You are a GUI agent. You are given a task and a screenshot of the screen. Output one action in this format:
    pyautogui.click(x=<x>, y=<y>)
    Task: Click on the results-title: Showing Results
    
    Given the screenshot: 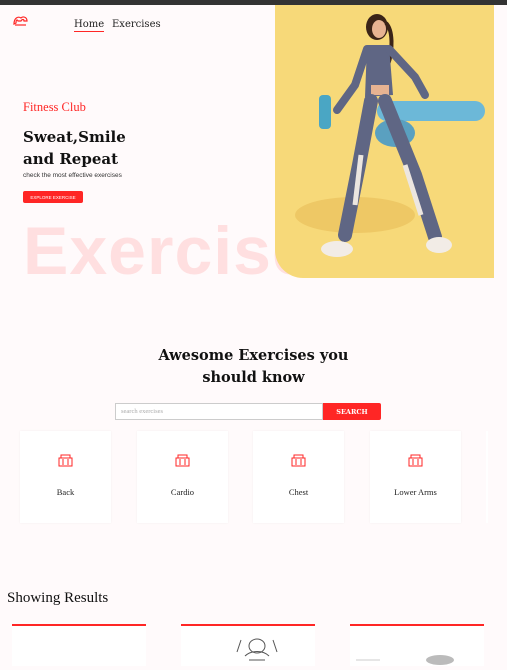 What is the action you would take?
    pyautogui.click(x=58, y=598)
    